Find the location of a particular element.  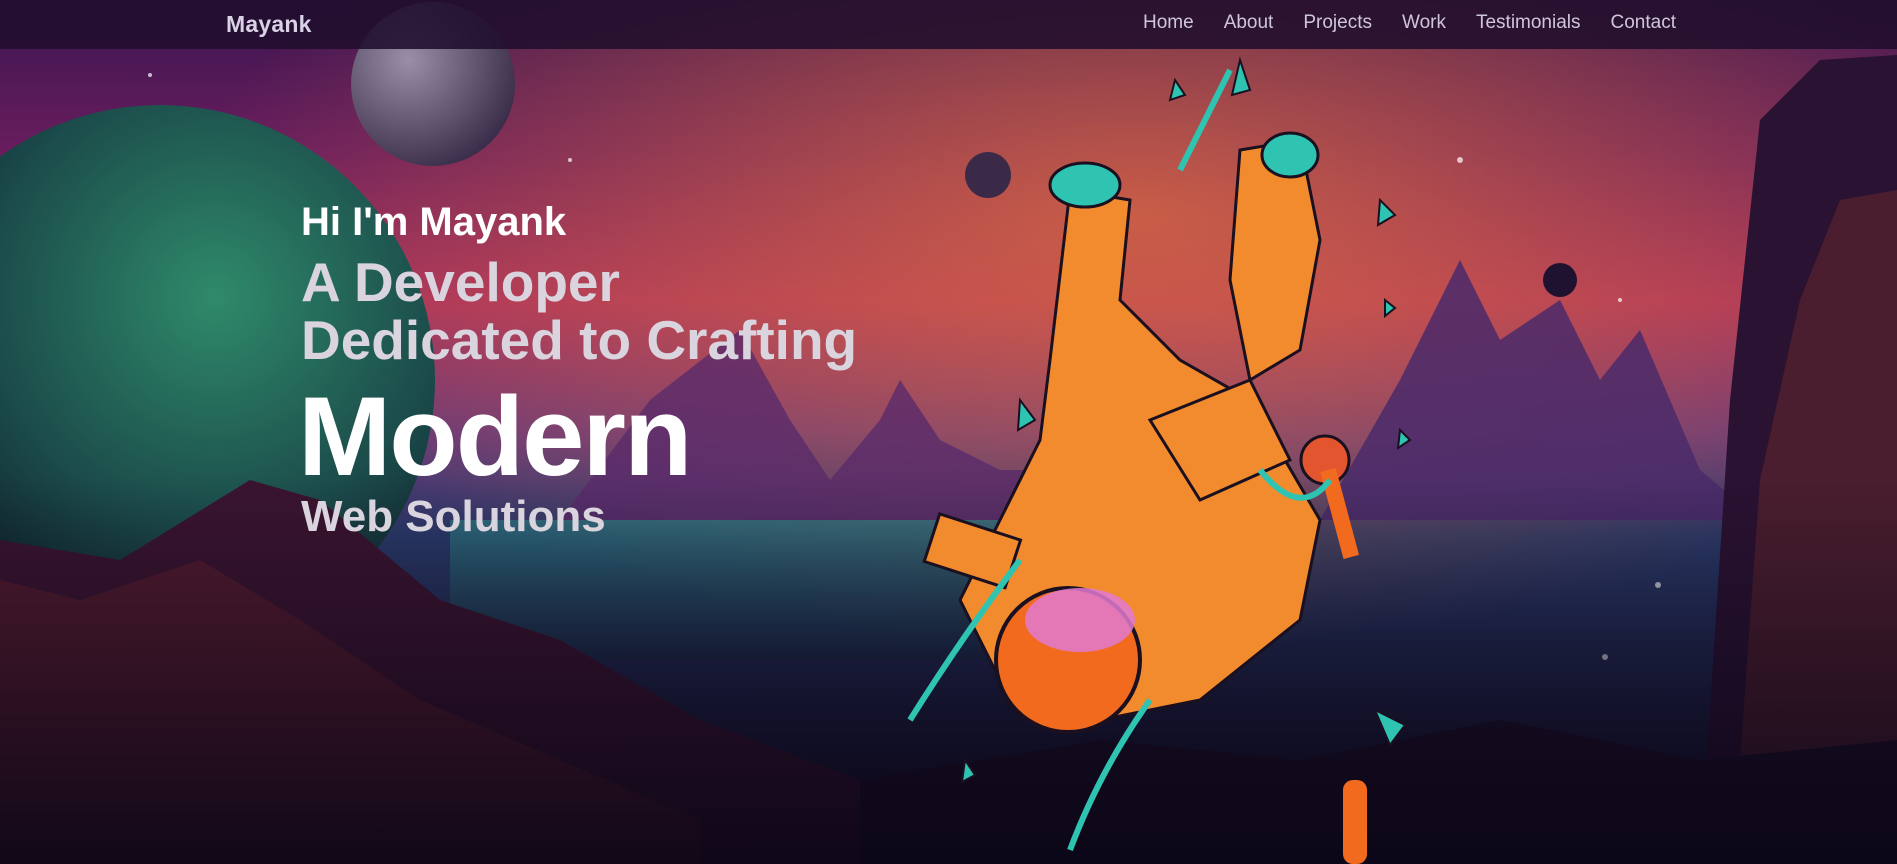

nav-link-contact: Contact is located at coordinates (1643, 23).